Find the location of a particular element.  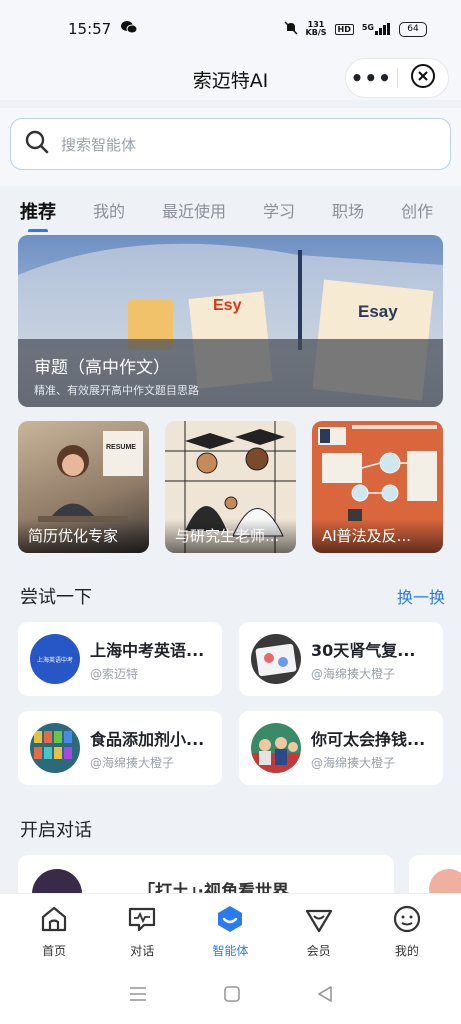

status-time: 15:57 is located at coordinates (90, 29).